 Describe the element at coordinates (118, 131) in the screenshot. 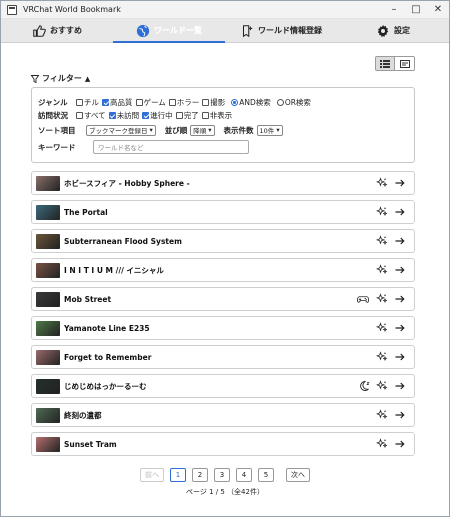

I see `select-value: ブックマーク登録日` at that location.